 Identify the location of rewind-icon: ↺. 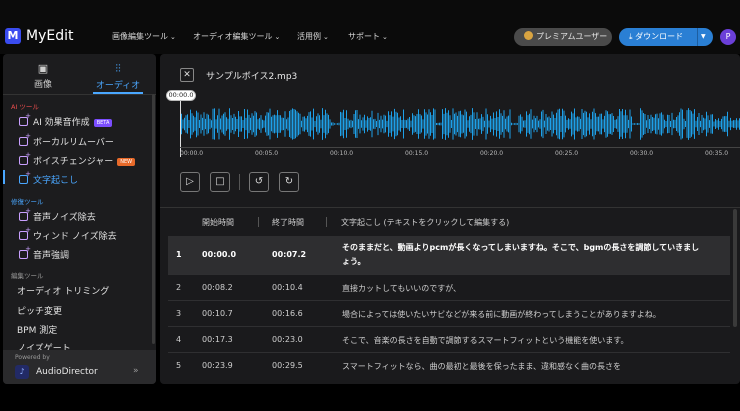
(259, 181).